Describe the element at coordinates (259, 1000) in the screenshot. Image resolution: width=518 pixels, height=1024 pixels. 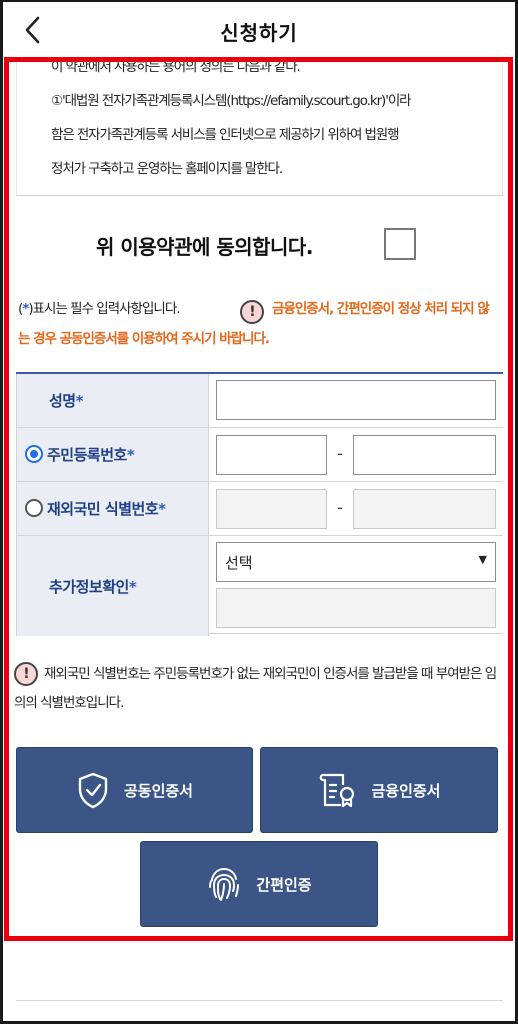
I see `bottom-divider` at that location.